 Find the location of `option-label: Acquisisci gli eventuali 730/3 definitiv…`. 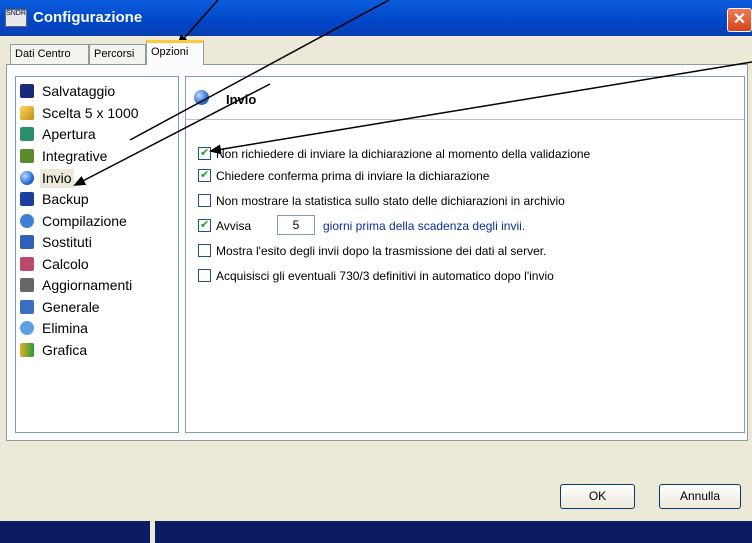

option-label: Acquisisci gli eventuali 730/3 definitiv… is located at coordinates (385, 276).